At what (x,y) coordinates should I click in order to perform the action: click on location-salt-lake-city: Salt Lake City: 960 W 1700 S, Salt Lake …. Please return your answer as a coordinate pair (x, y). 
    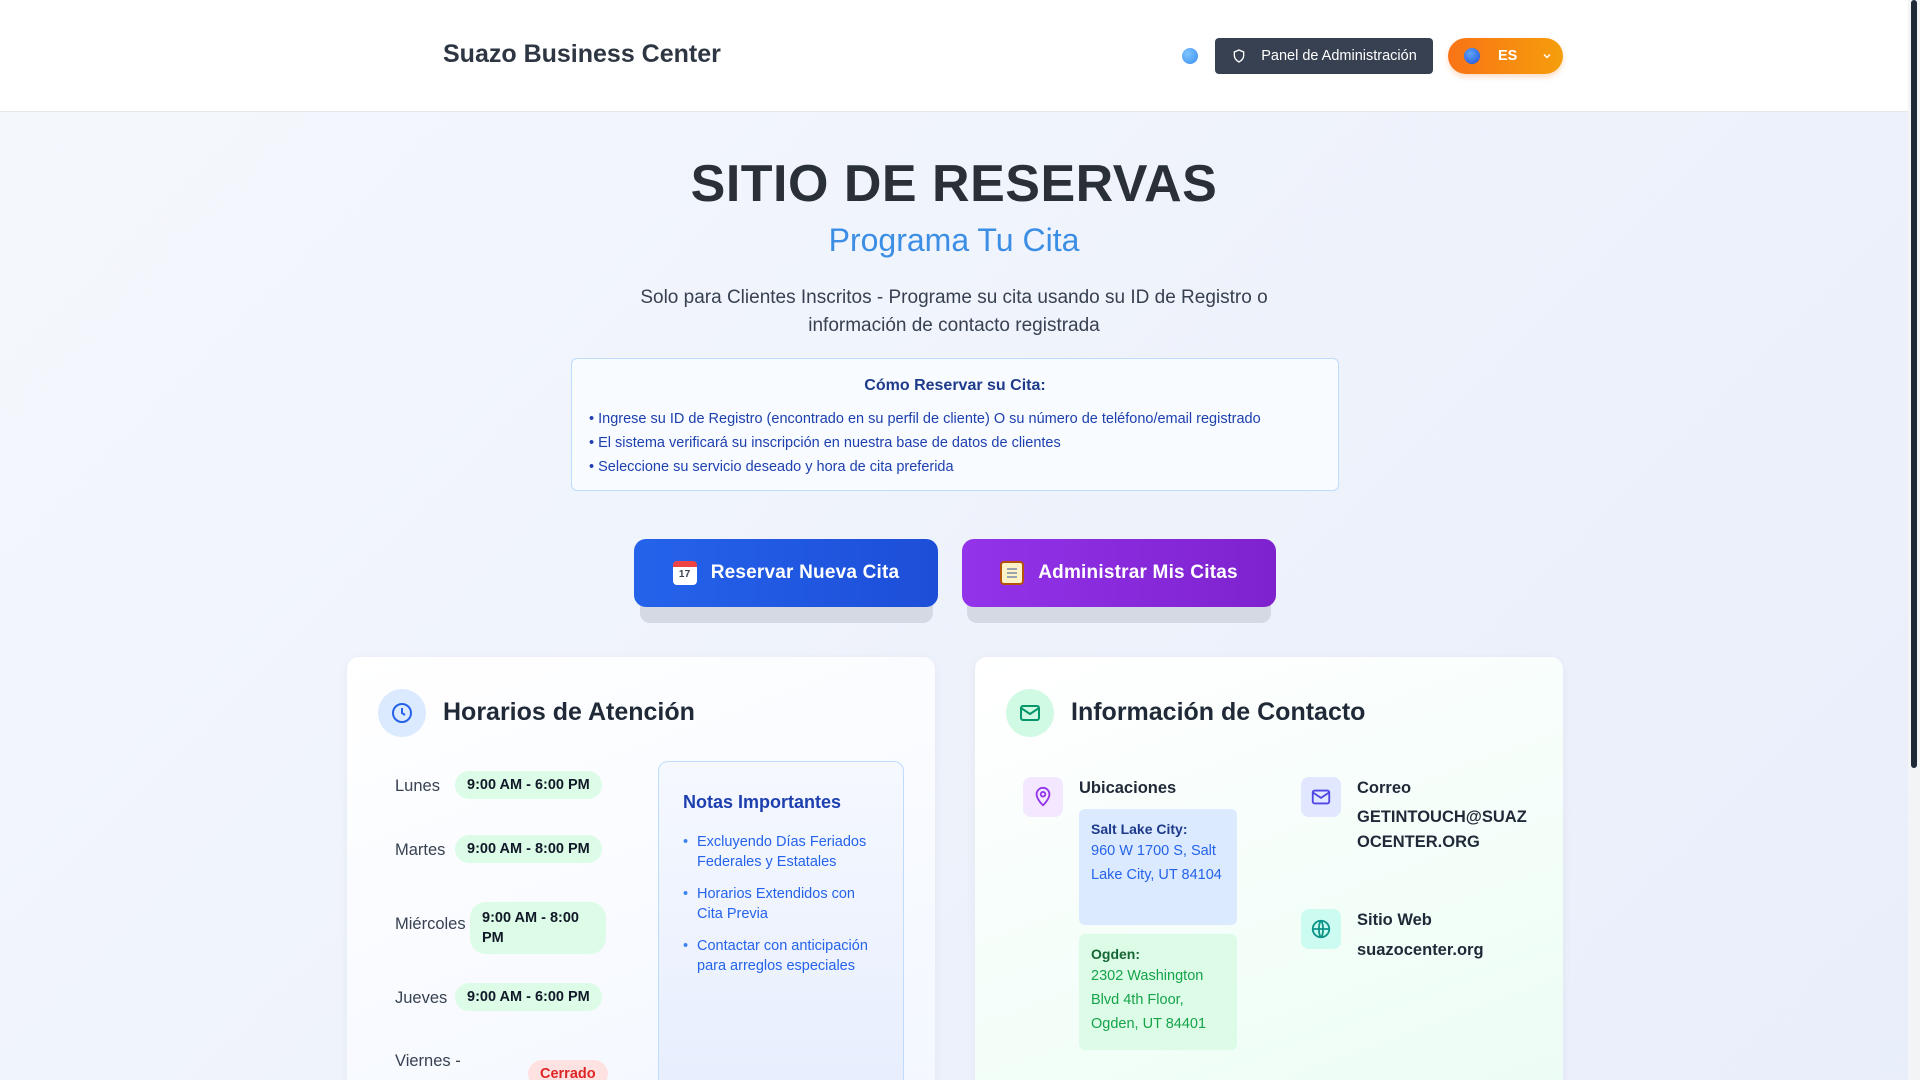
    Looking at the image, I should click on (1158, 867).